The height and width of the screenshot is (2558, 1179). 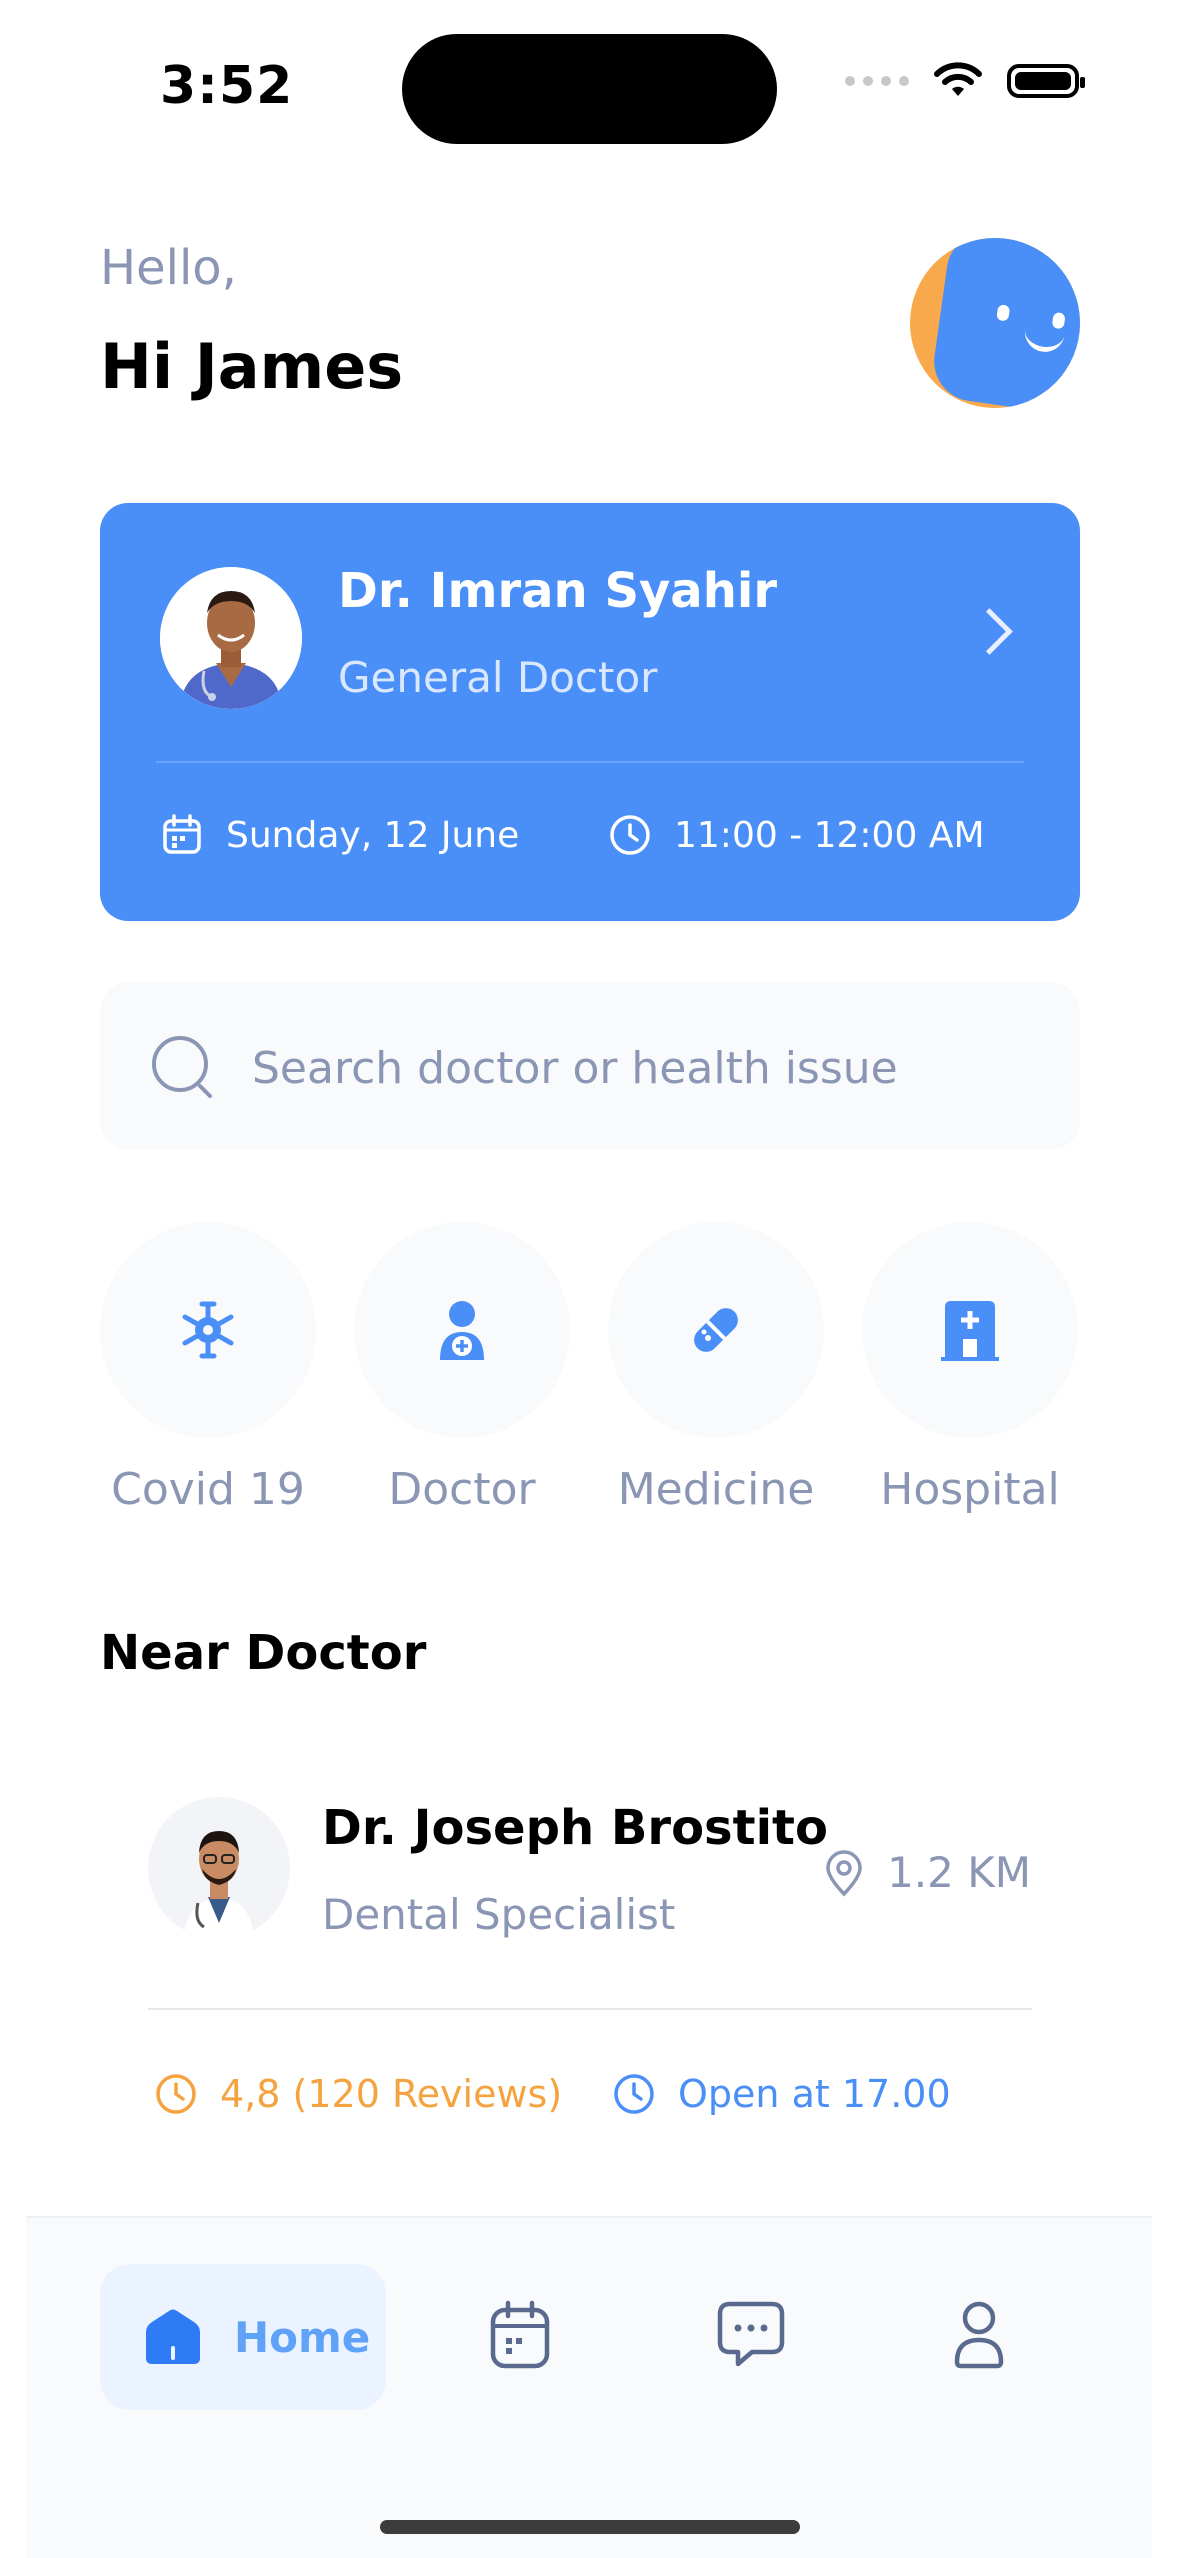 I want to click on category-covid: Covid 19, so click(x=208, y=1368).